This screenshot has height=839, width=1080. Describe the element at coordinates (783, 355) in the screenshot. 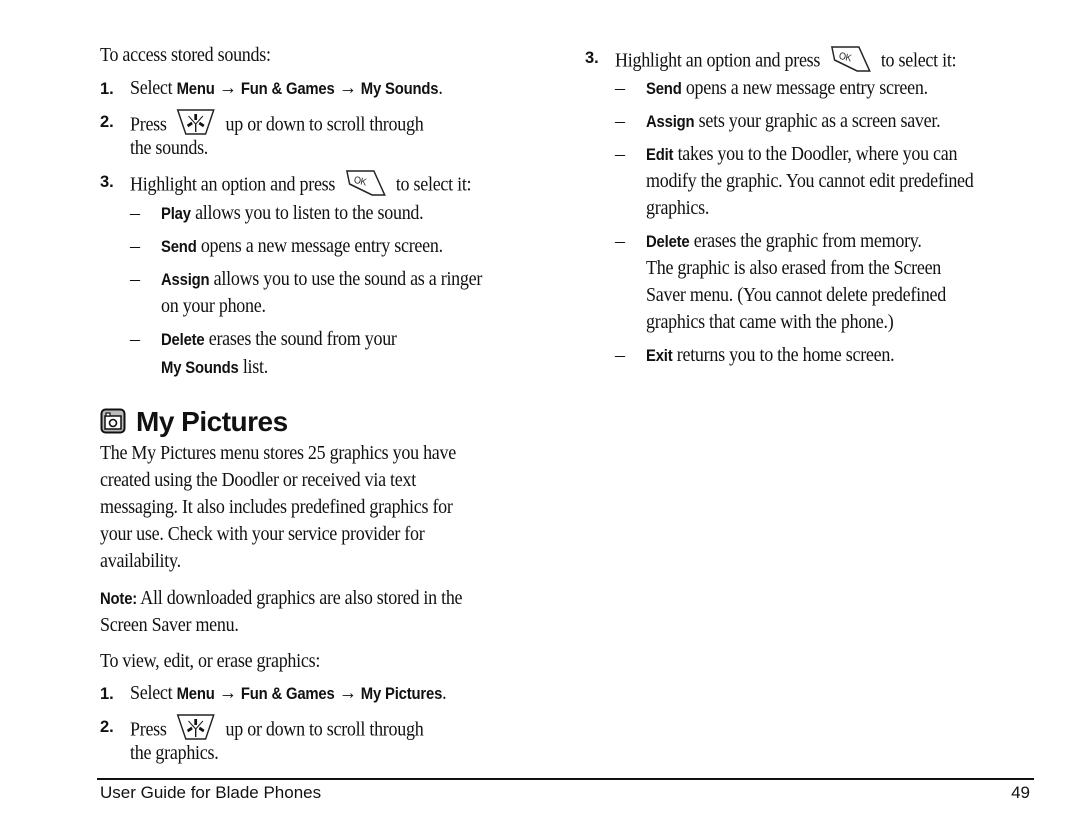

I see `option-desc: returns you to the home screen.` at that location.